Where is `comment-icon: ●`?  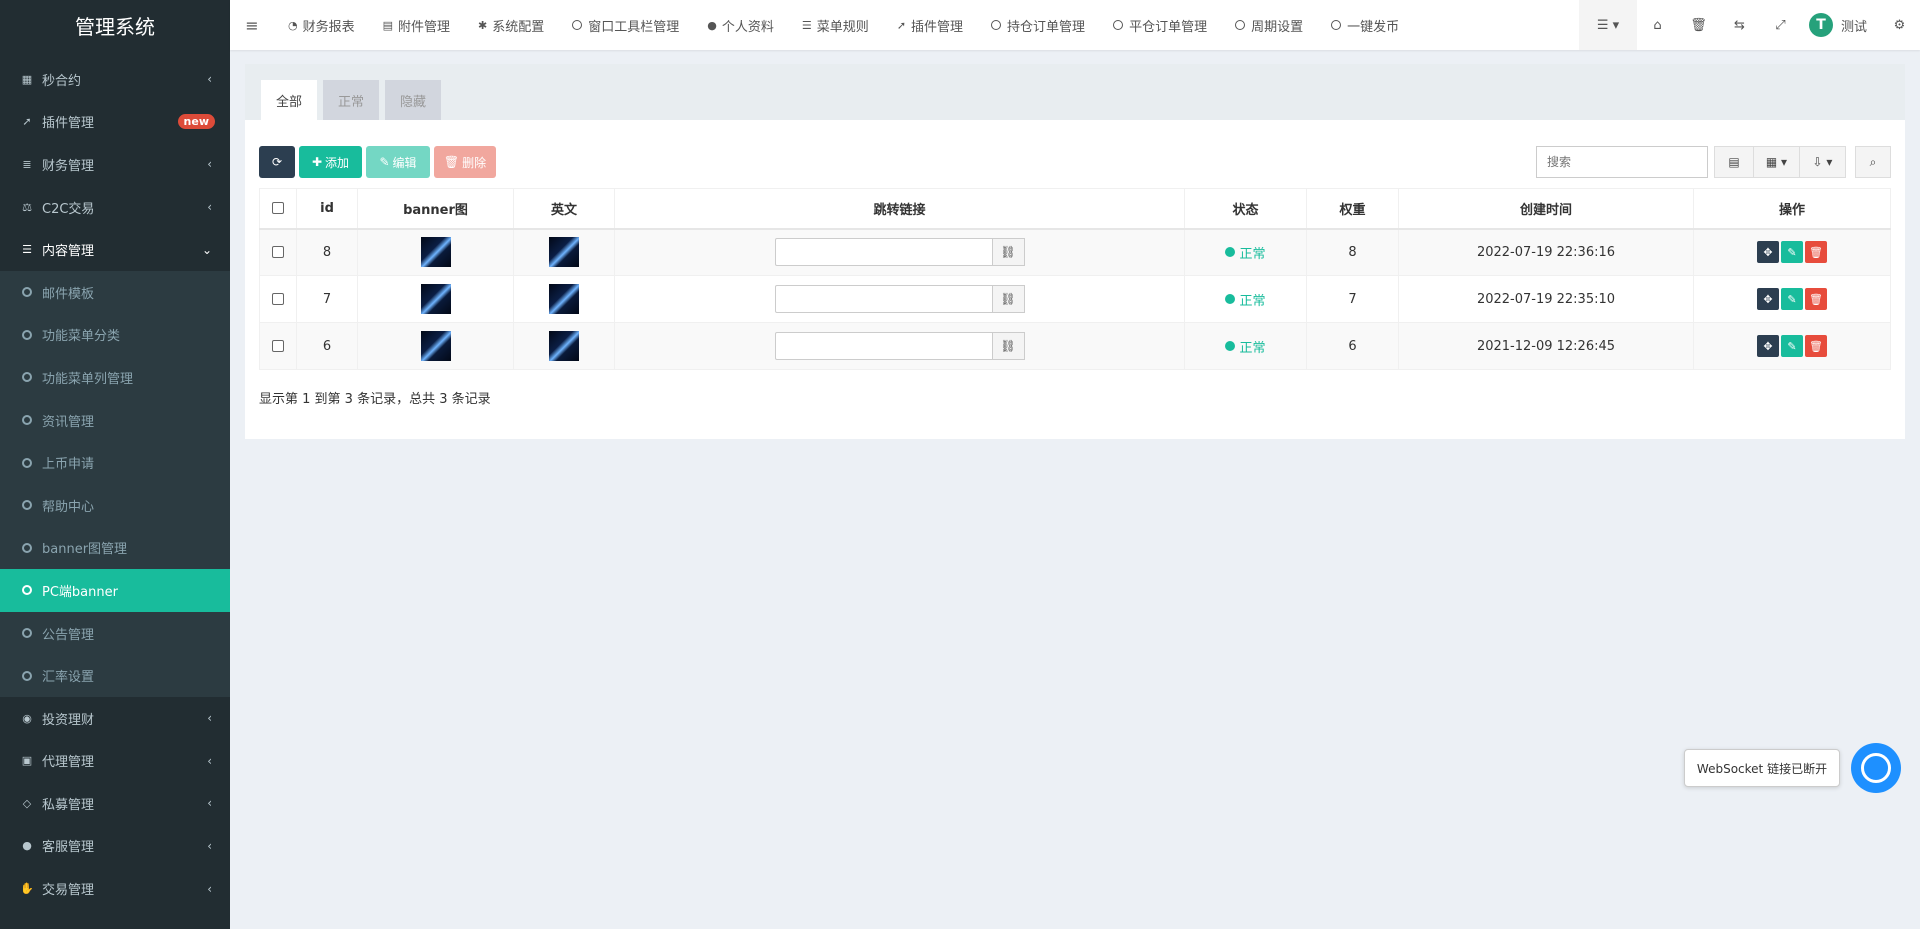 comment-icon: ● is located at coordinates (27, 846).